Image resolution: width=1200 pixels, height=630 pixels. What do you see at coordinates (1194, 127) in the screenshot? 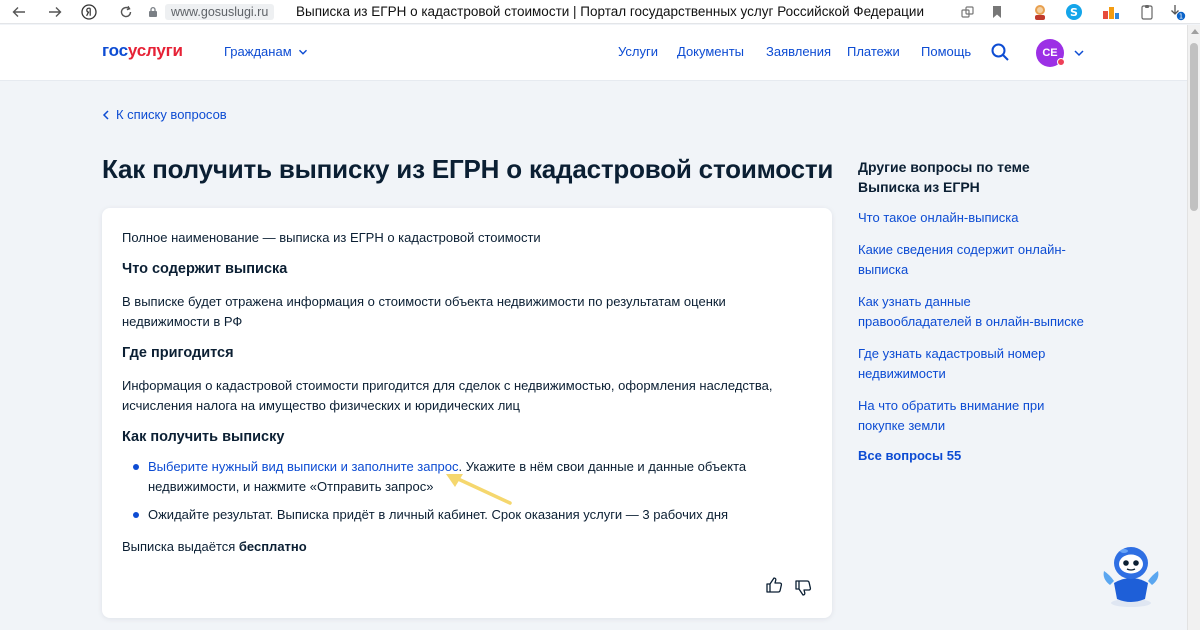
I see `scroll-thumb` at bounding box center [1194, 127].